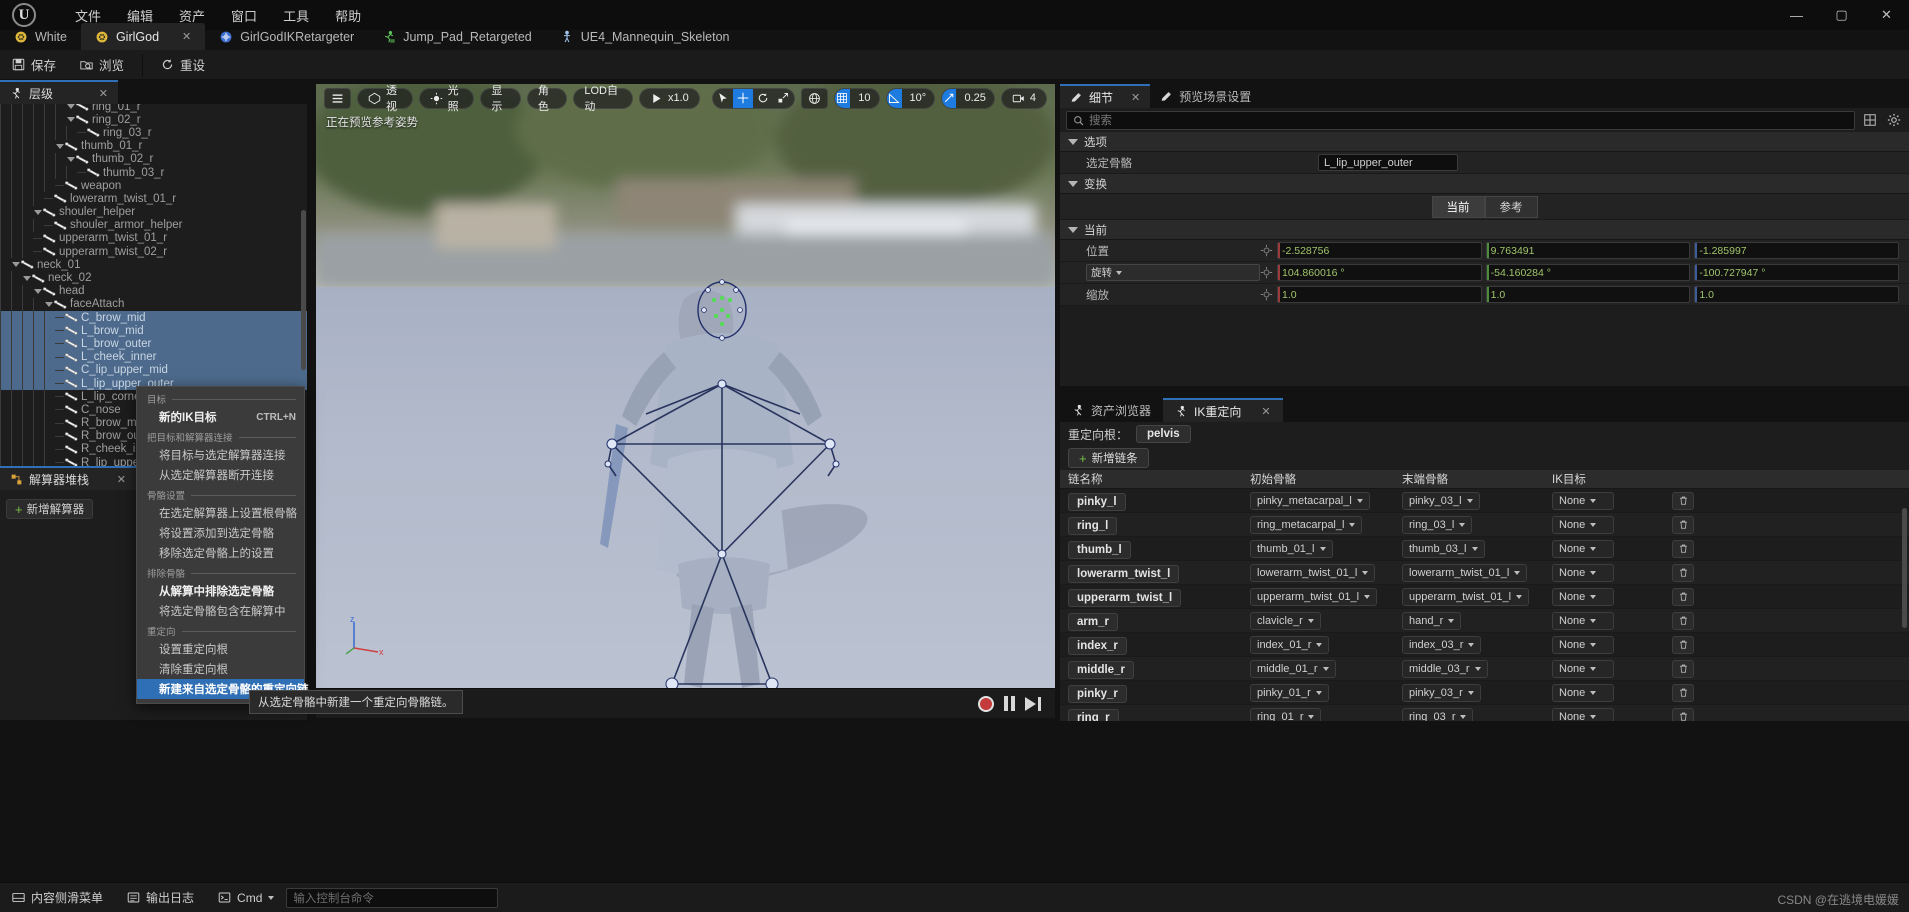 The height and width of the screenshot is (912, 1909). Describe the element at coordinates (220, 475) in the screenshot. I see `context-menu-item: 从选定解算器断开连接` at that location.